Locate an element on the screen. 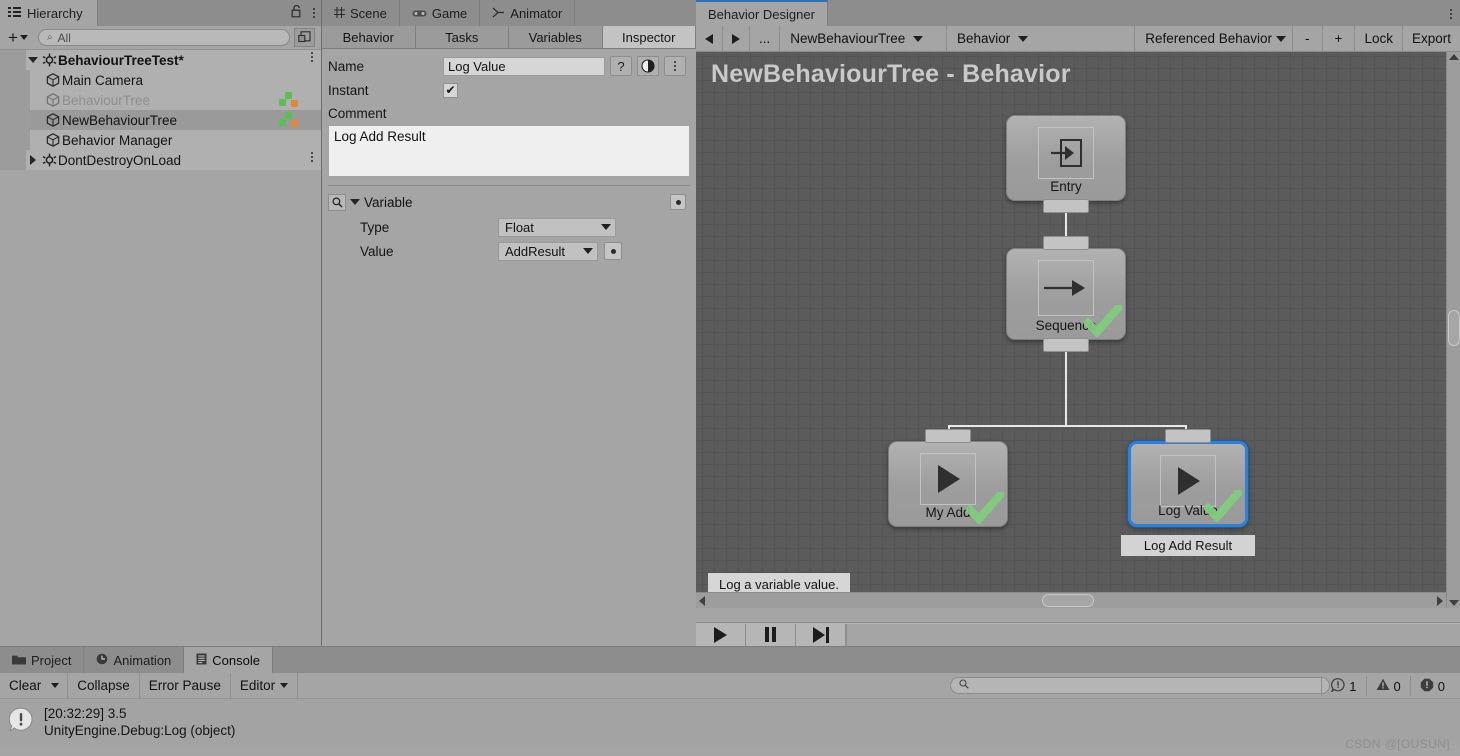 This screenshot has height=756, width=1460. editor-tabstrip: Scene Game Animator is located at coordinates (509, 13).